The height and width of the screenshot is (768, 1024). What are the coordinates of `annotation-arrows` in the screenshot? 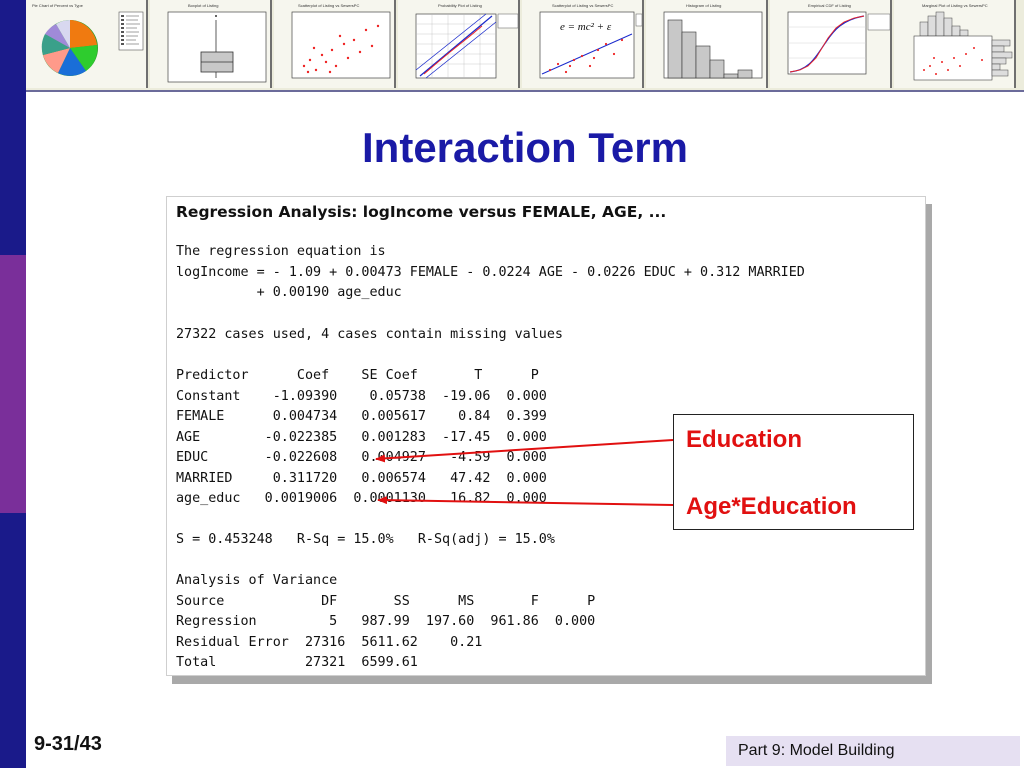 It's located at (524, 472).